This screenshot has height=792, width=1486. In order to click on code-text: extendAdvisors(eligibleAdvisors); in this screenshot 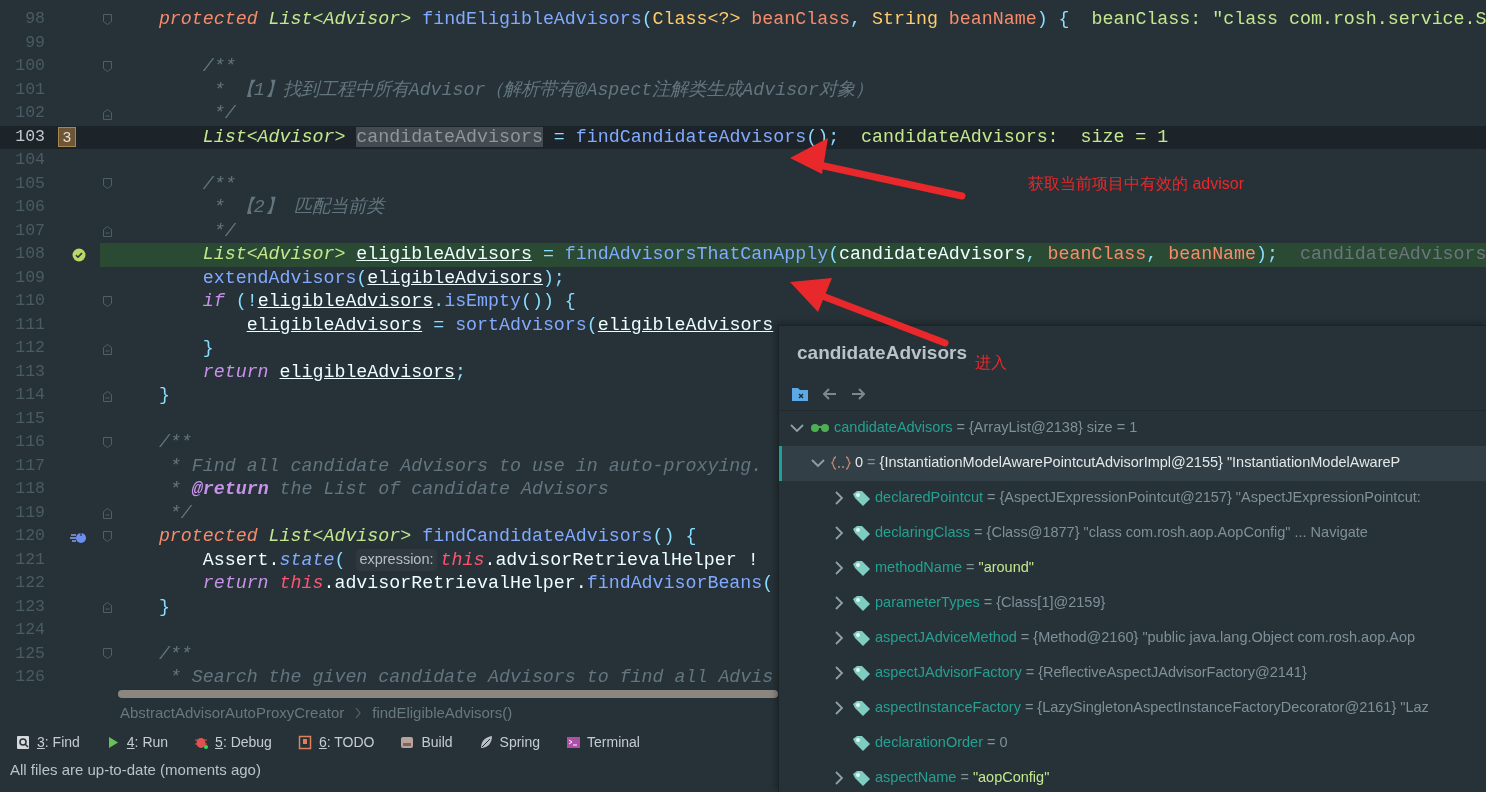, I will do `click(383, 278)`.